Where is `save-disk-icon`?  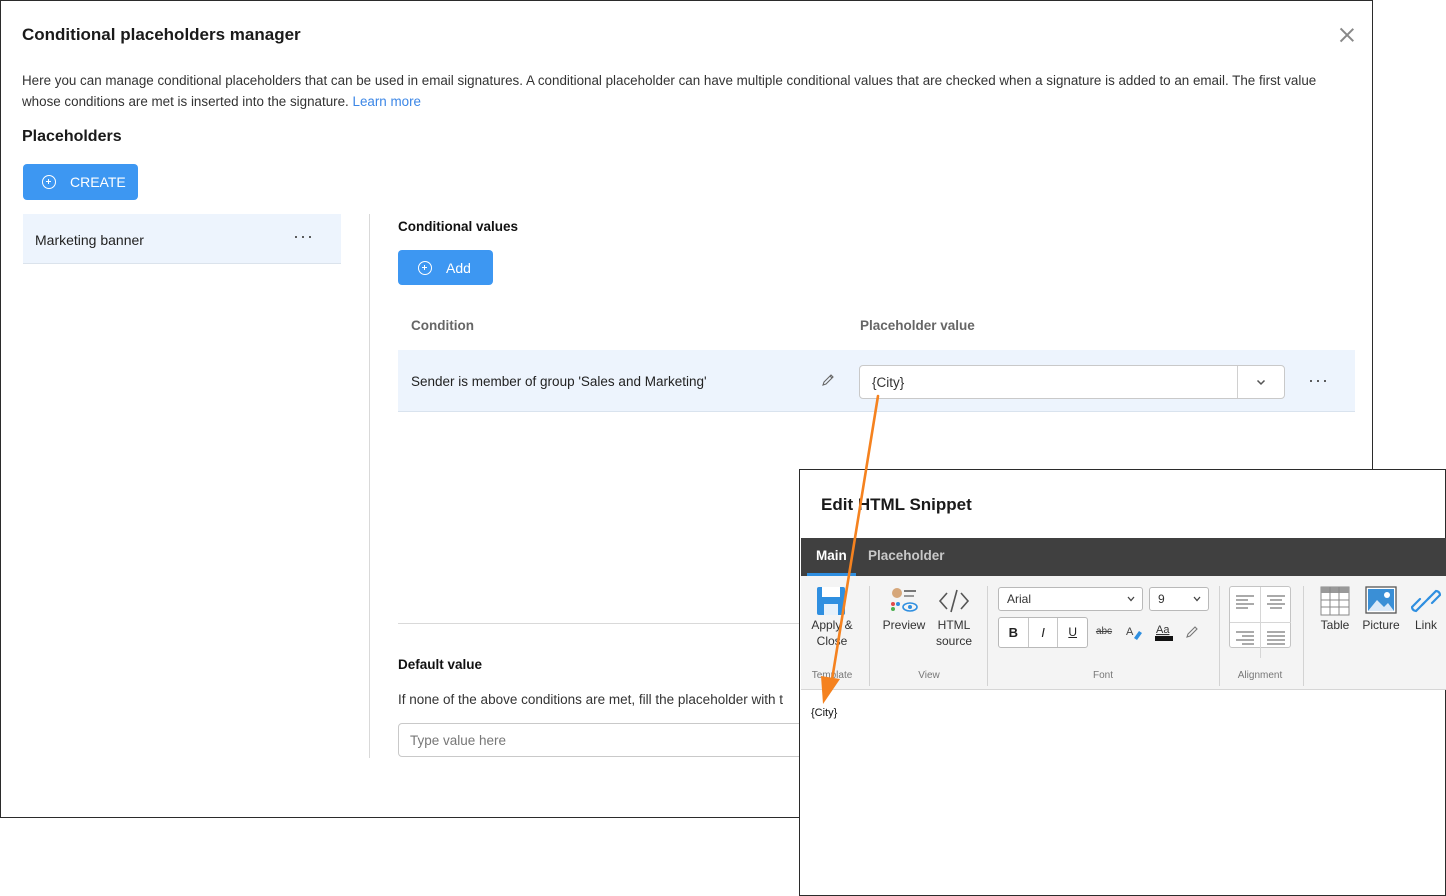
save-disk-icon is located at coordinates (831, 601).